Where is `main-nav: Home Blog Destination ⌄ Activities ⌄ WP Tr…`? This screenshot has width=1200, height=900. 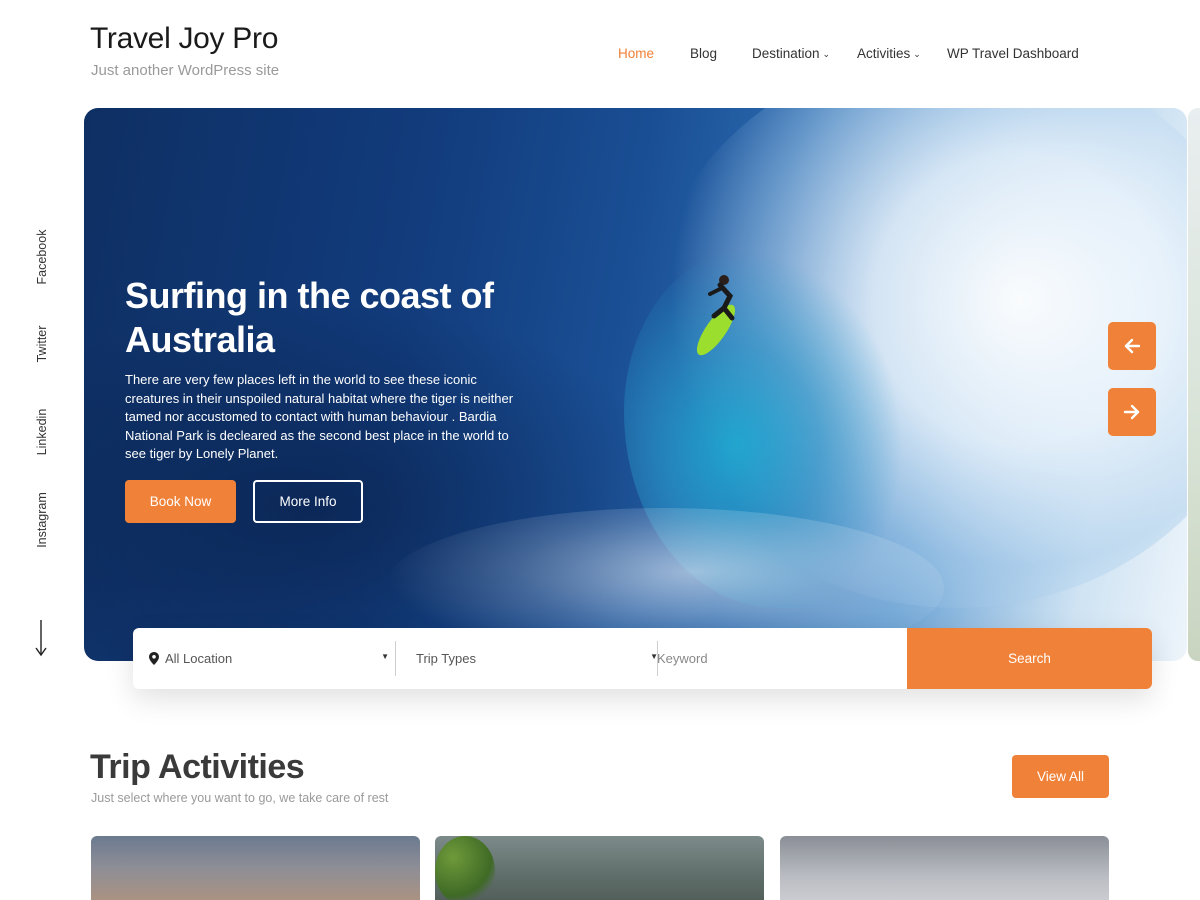 main-nav: Home Blog Destination ⌄ Activities ⌄ WP Tr… is located at coordinates (600, 56).